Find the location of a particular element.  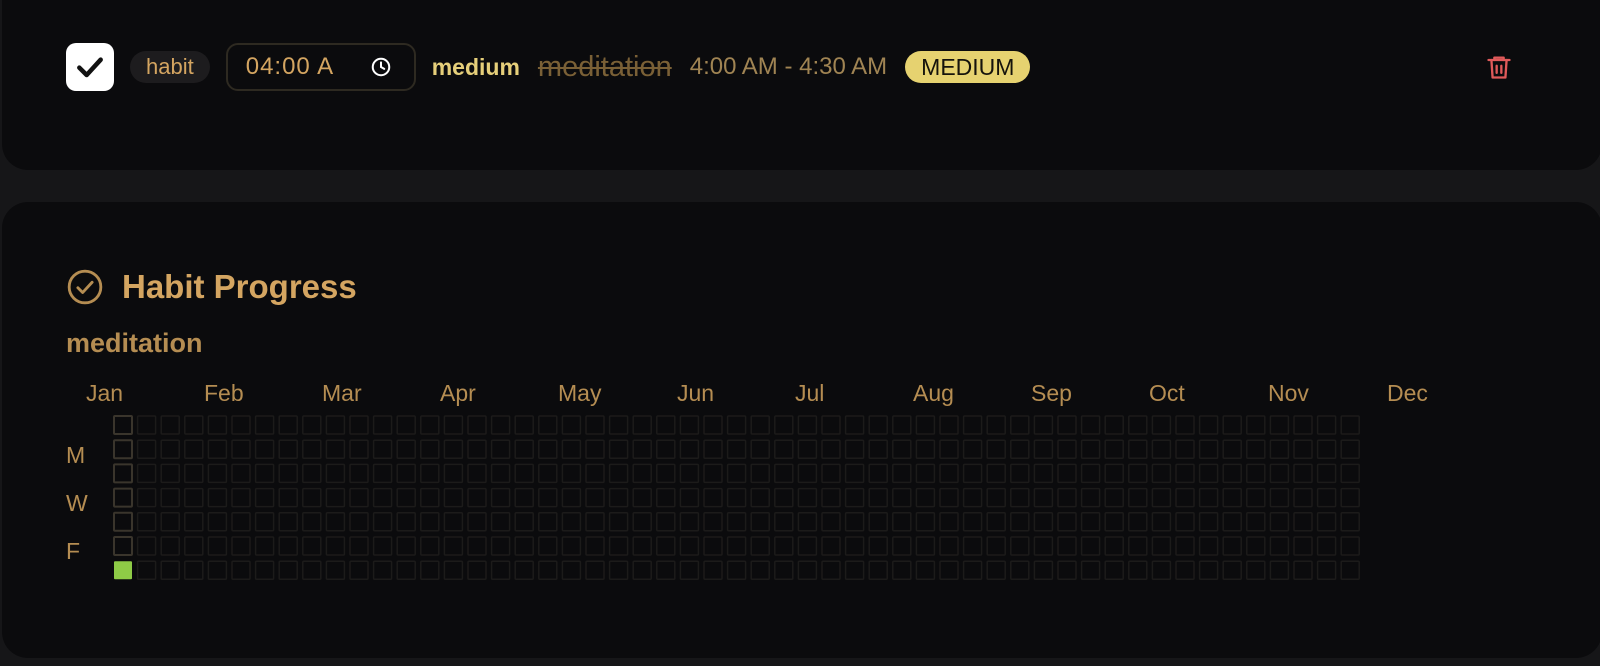

clock-icon is located at coordinates (381, 67).